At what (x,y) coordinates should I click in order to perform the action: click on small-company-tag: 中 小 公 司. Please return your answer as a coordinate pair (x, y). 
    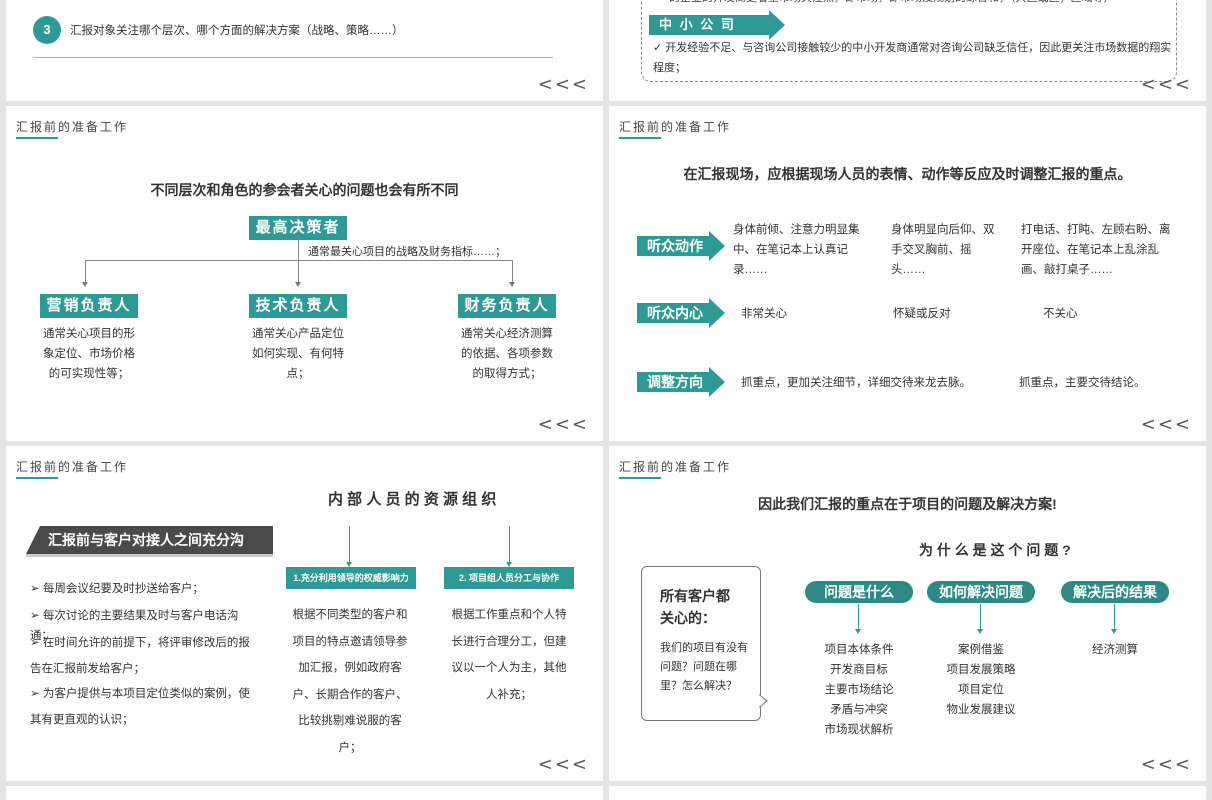
    Looking at the image, I should click on (717, 25).